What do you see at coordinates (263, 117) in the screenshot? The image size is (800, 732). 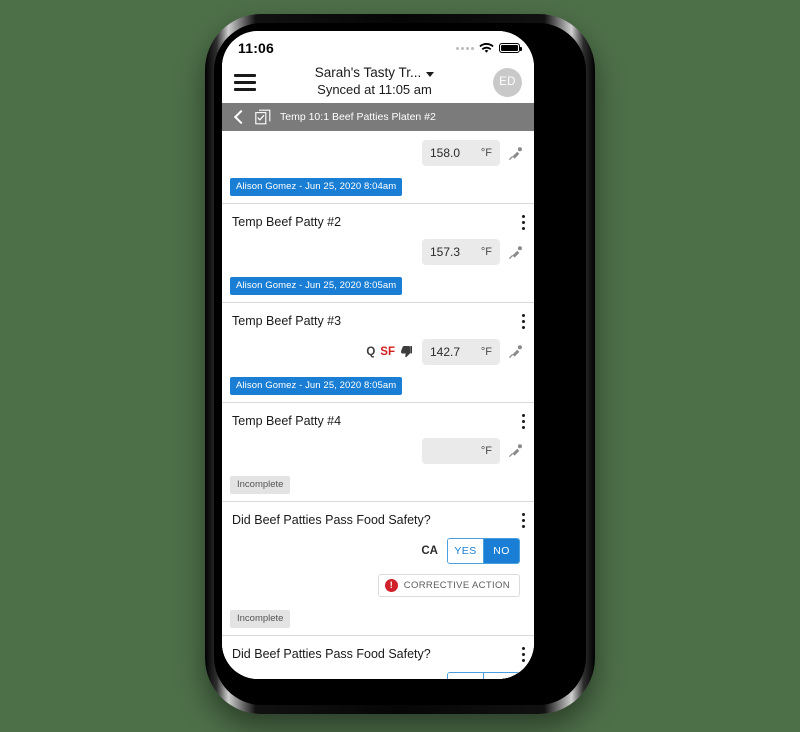 I see `checklist-icon` at bounding box center [263, 117].